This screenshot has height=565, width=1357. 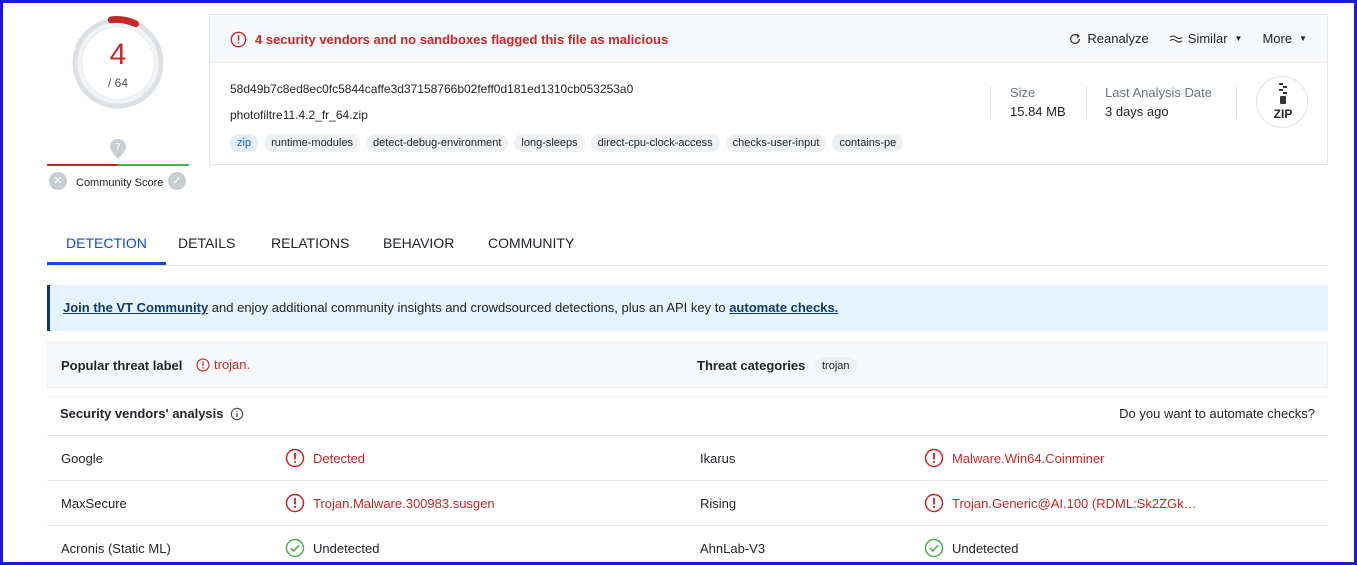 What do you see at coordinates (718, 458) in the screenshot?
I see `vendor-name: Ikarus` at bounding box center [718, 458].